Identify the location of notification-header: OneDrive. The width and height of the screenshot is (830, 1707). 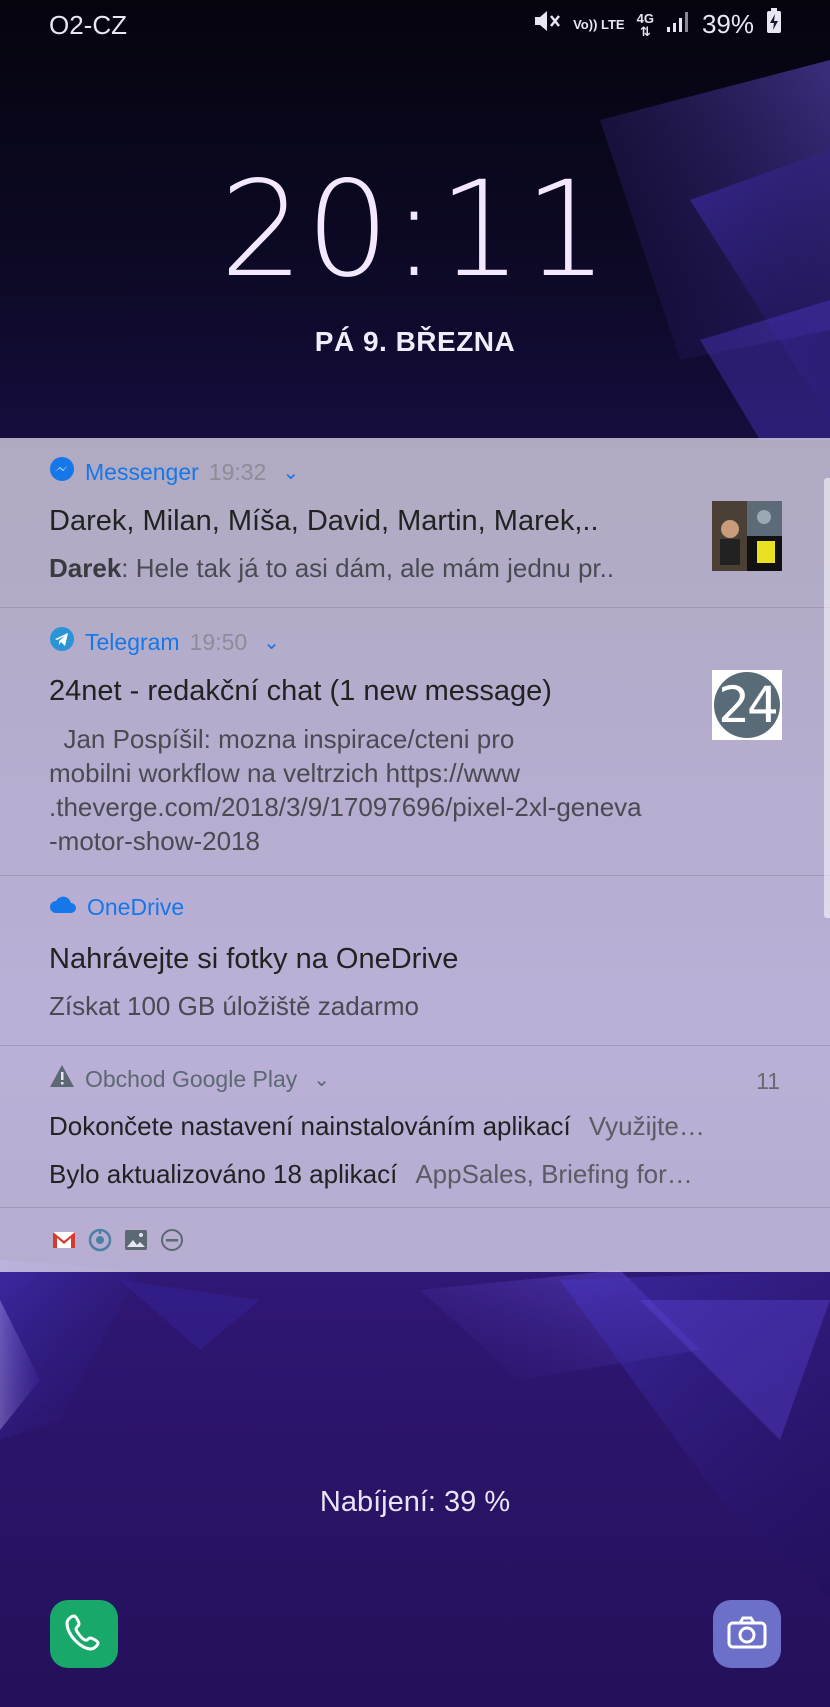
(116, 907).